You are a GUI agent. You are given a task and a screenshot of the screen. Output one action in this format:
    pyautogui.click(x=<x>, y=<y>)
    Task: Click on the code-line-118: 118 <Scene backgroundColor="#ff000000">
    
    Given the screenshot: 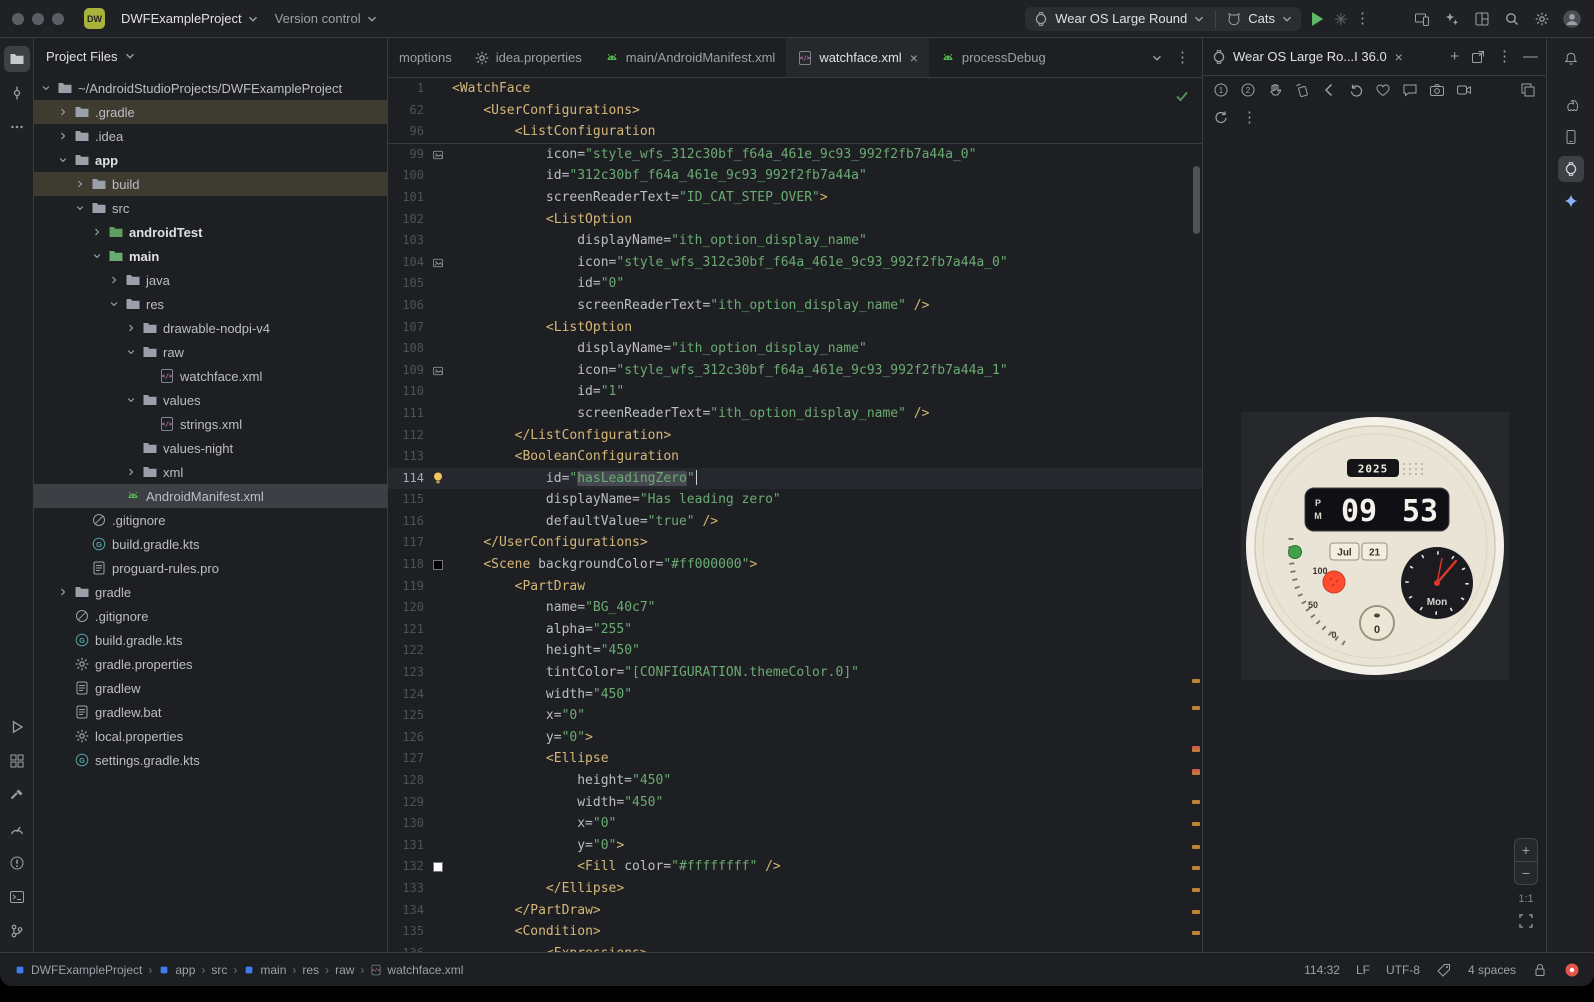 What is the action you would take?
    pyautogui.click(x=795, y=565)
    